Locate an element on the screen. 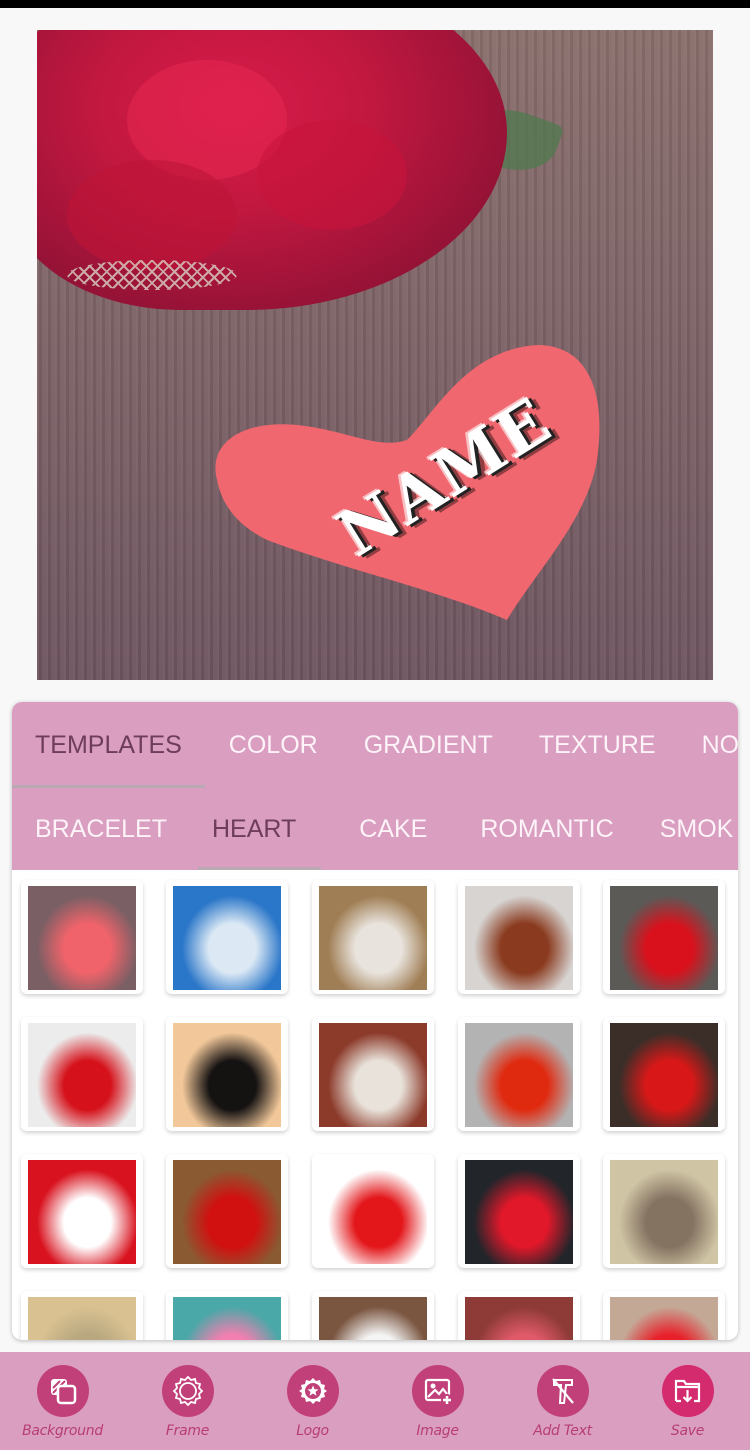 The height and width of the screenshot is (1450, 750). template-thumbnail-glowing-red-heart is located at coordinates (519, 1074).